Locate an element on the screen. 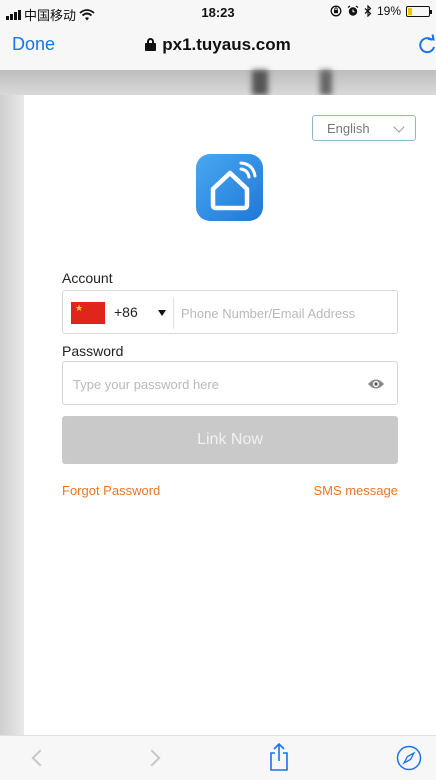 This screenshot has width=436, height=780. bluetooth-icon is located at coordinates (368, 11).